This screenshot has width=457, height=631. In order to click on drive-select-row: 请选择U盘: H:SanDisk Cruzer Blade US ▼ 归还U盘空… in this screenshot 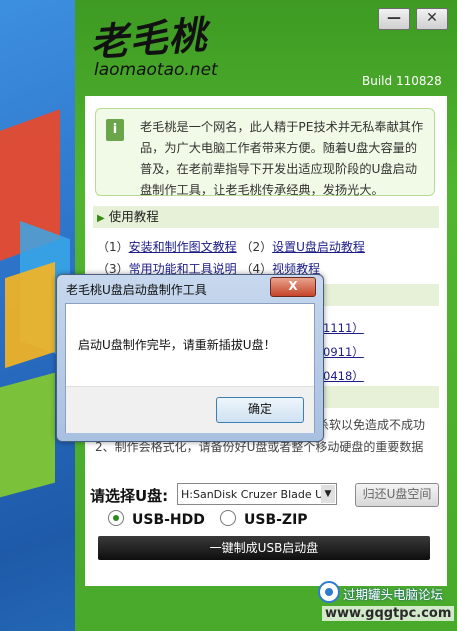, I will do `click(271, 495)`.